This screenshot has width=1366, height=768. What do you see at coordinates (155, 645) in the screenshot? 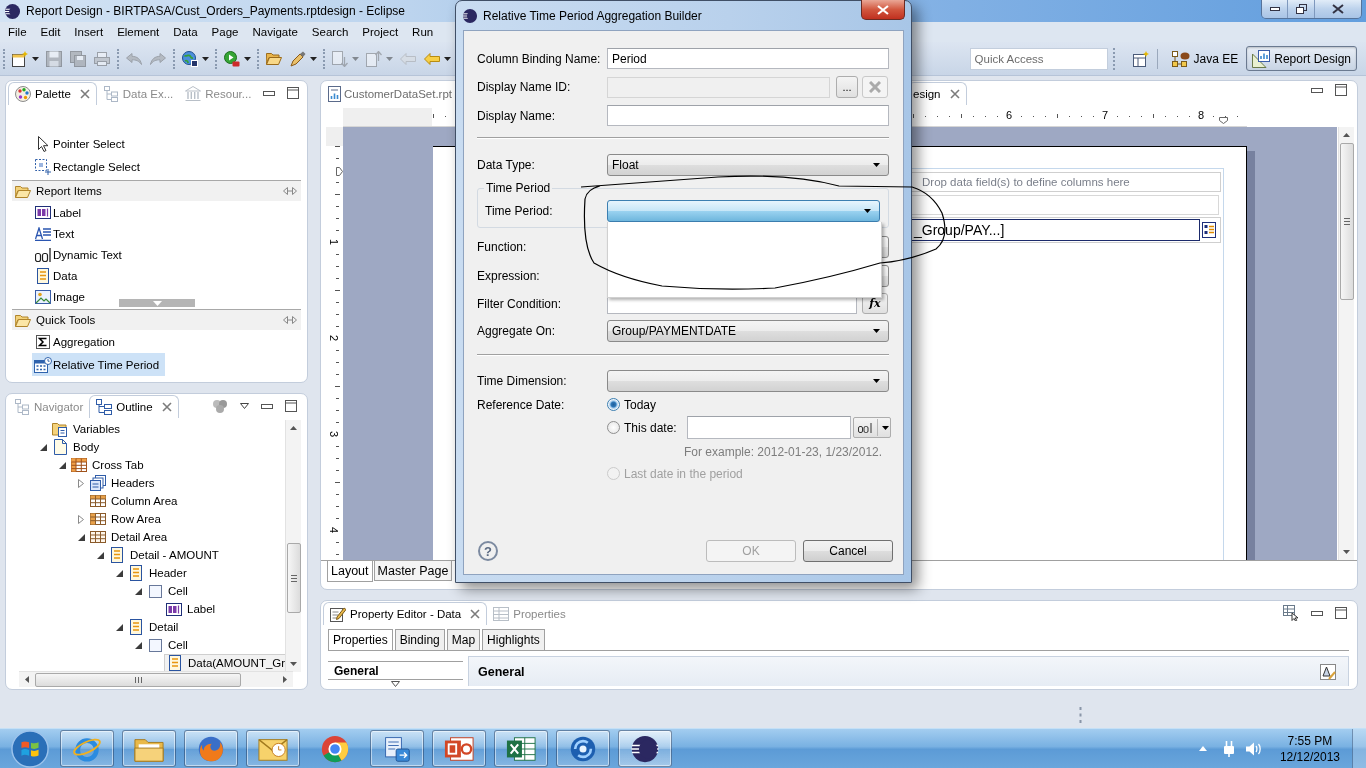
I see `square-icon` at bounding box center [155, 645].